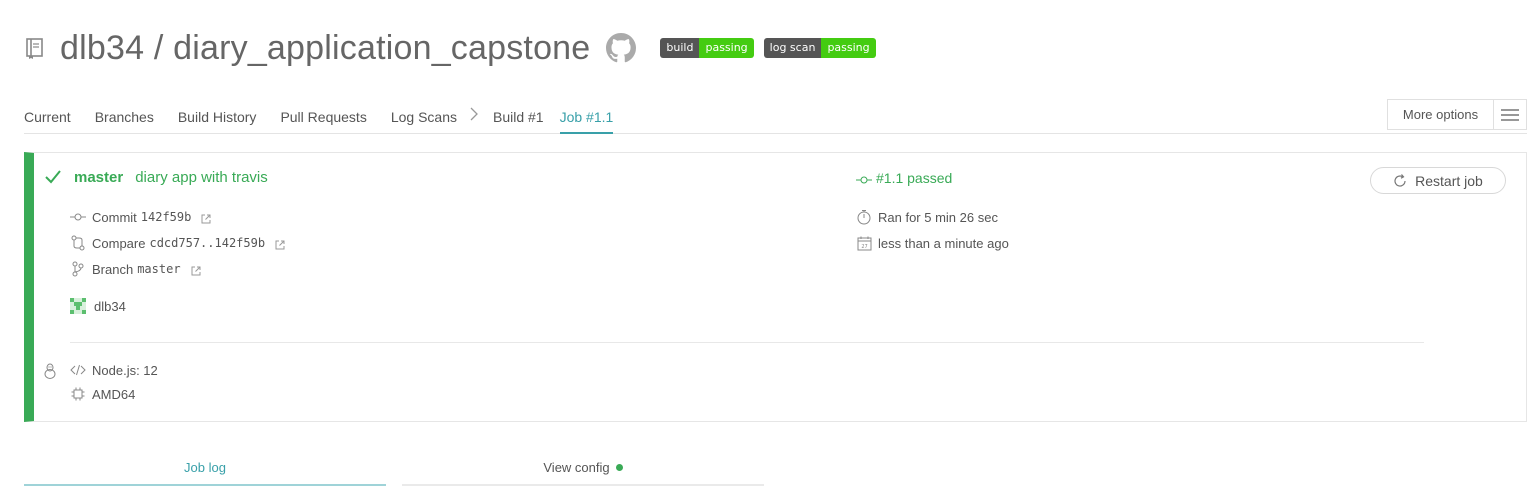 This screenshot has width=1527, height=486. I want to click on commit-message: diary app with travis, so click(201, 177).